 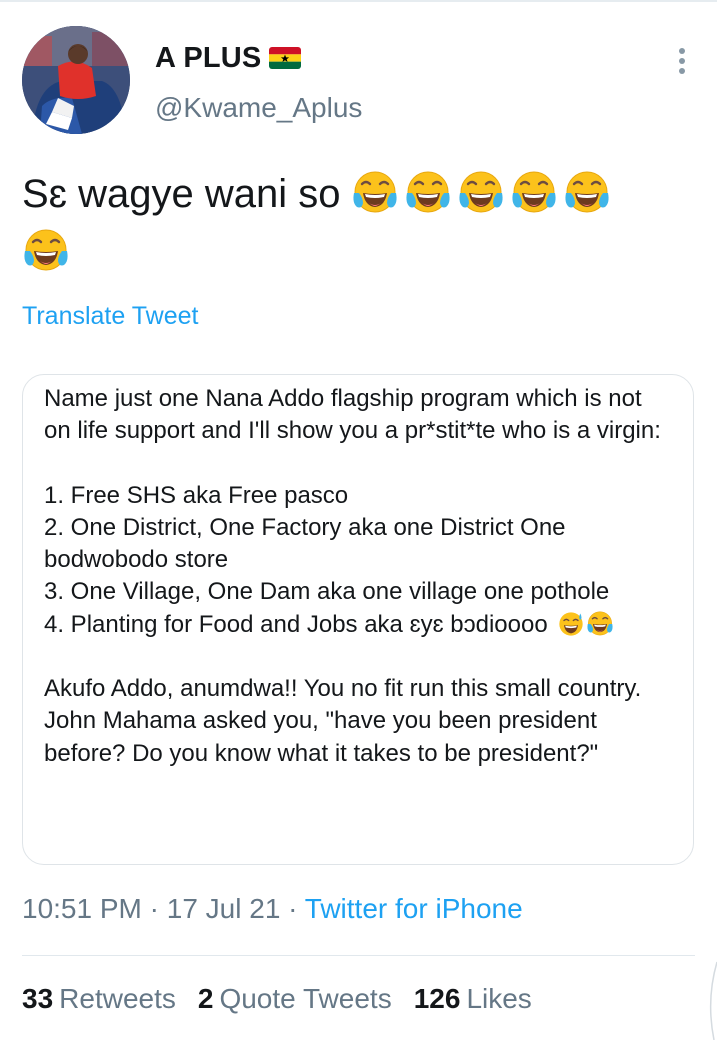 I want to click on tweet-text-body: Sɛ wagye wani so, so click(x=181, y=194).